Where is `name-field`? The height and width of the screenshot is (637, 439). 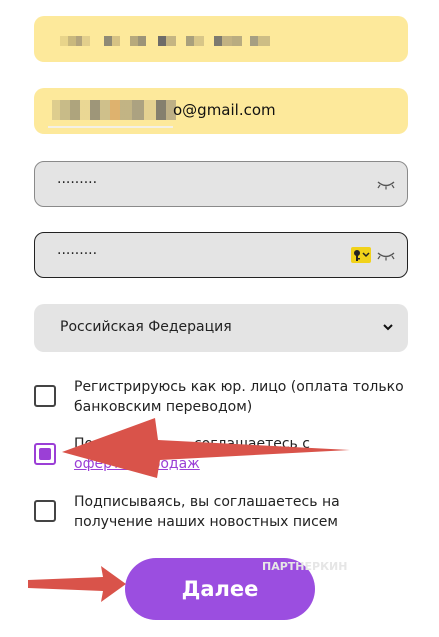
name-field is located at coordinates (221, 39).